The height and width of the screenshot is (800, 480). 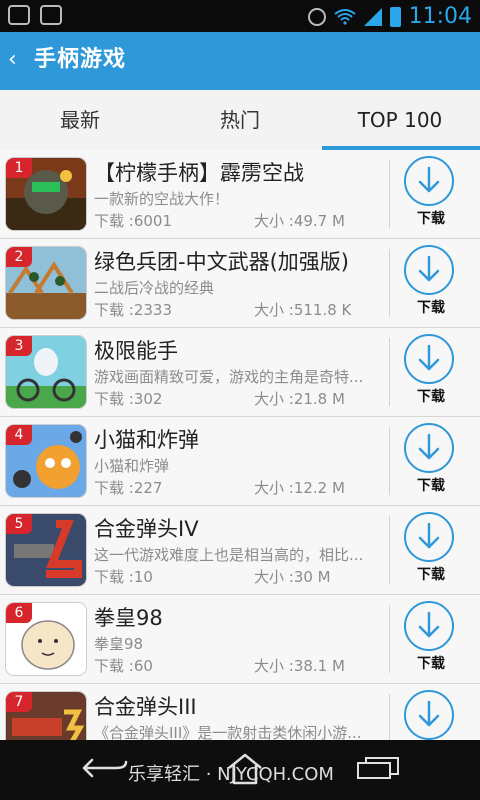 I want to click on page-title: 手柄游戏, so click(x=80, y=59).